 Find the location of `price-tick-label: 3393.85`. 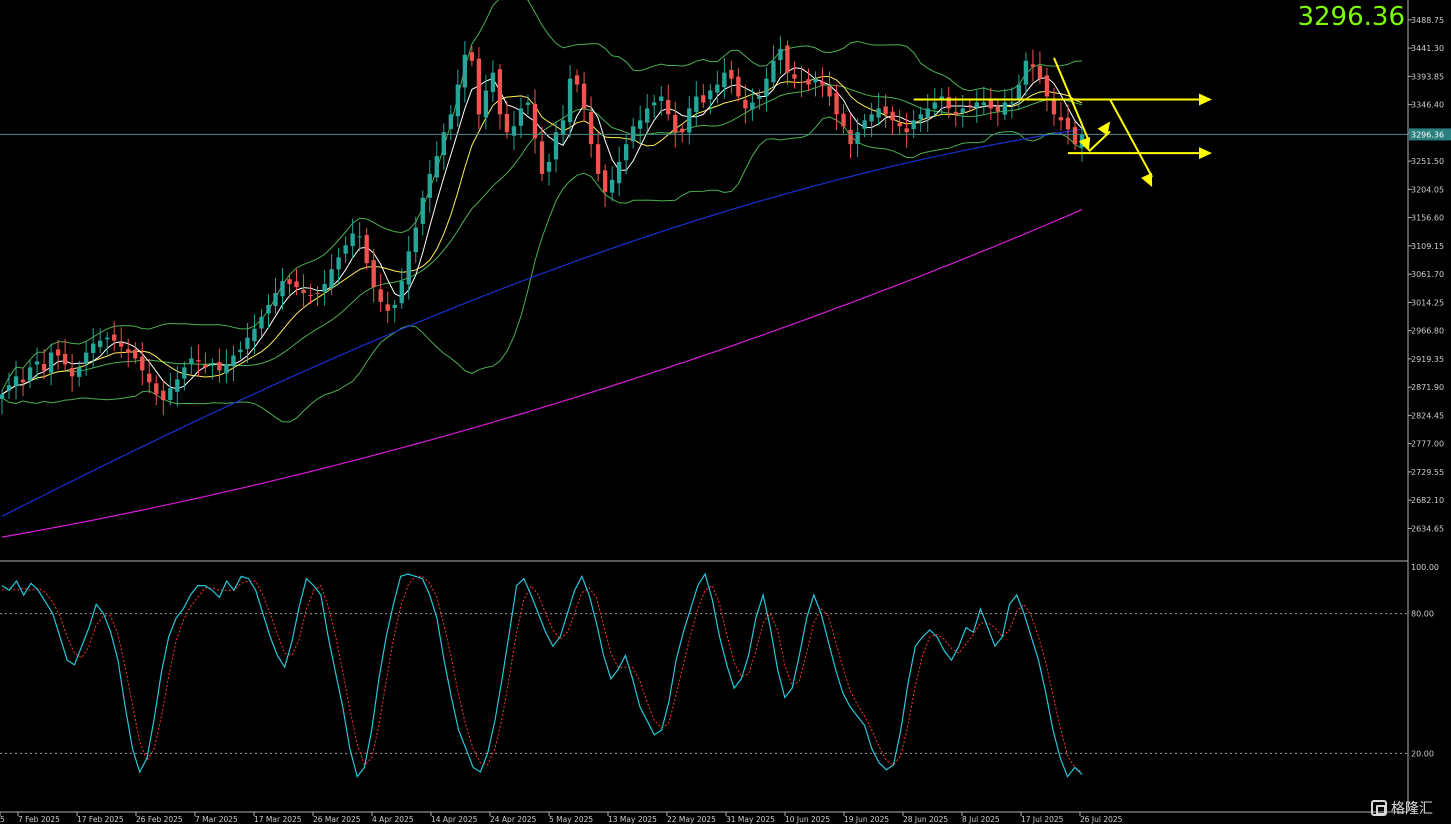

price-tick-label: 3393.85 is located at coordinates (1427, 76).